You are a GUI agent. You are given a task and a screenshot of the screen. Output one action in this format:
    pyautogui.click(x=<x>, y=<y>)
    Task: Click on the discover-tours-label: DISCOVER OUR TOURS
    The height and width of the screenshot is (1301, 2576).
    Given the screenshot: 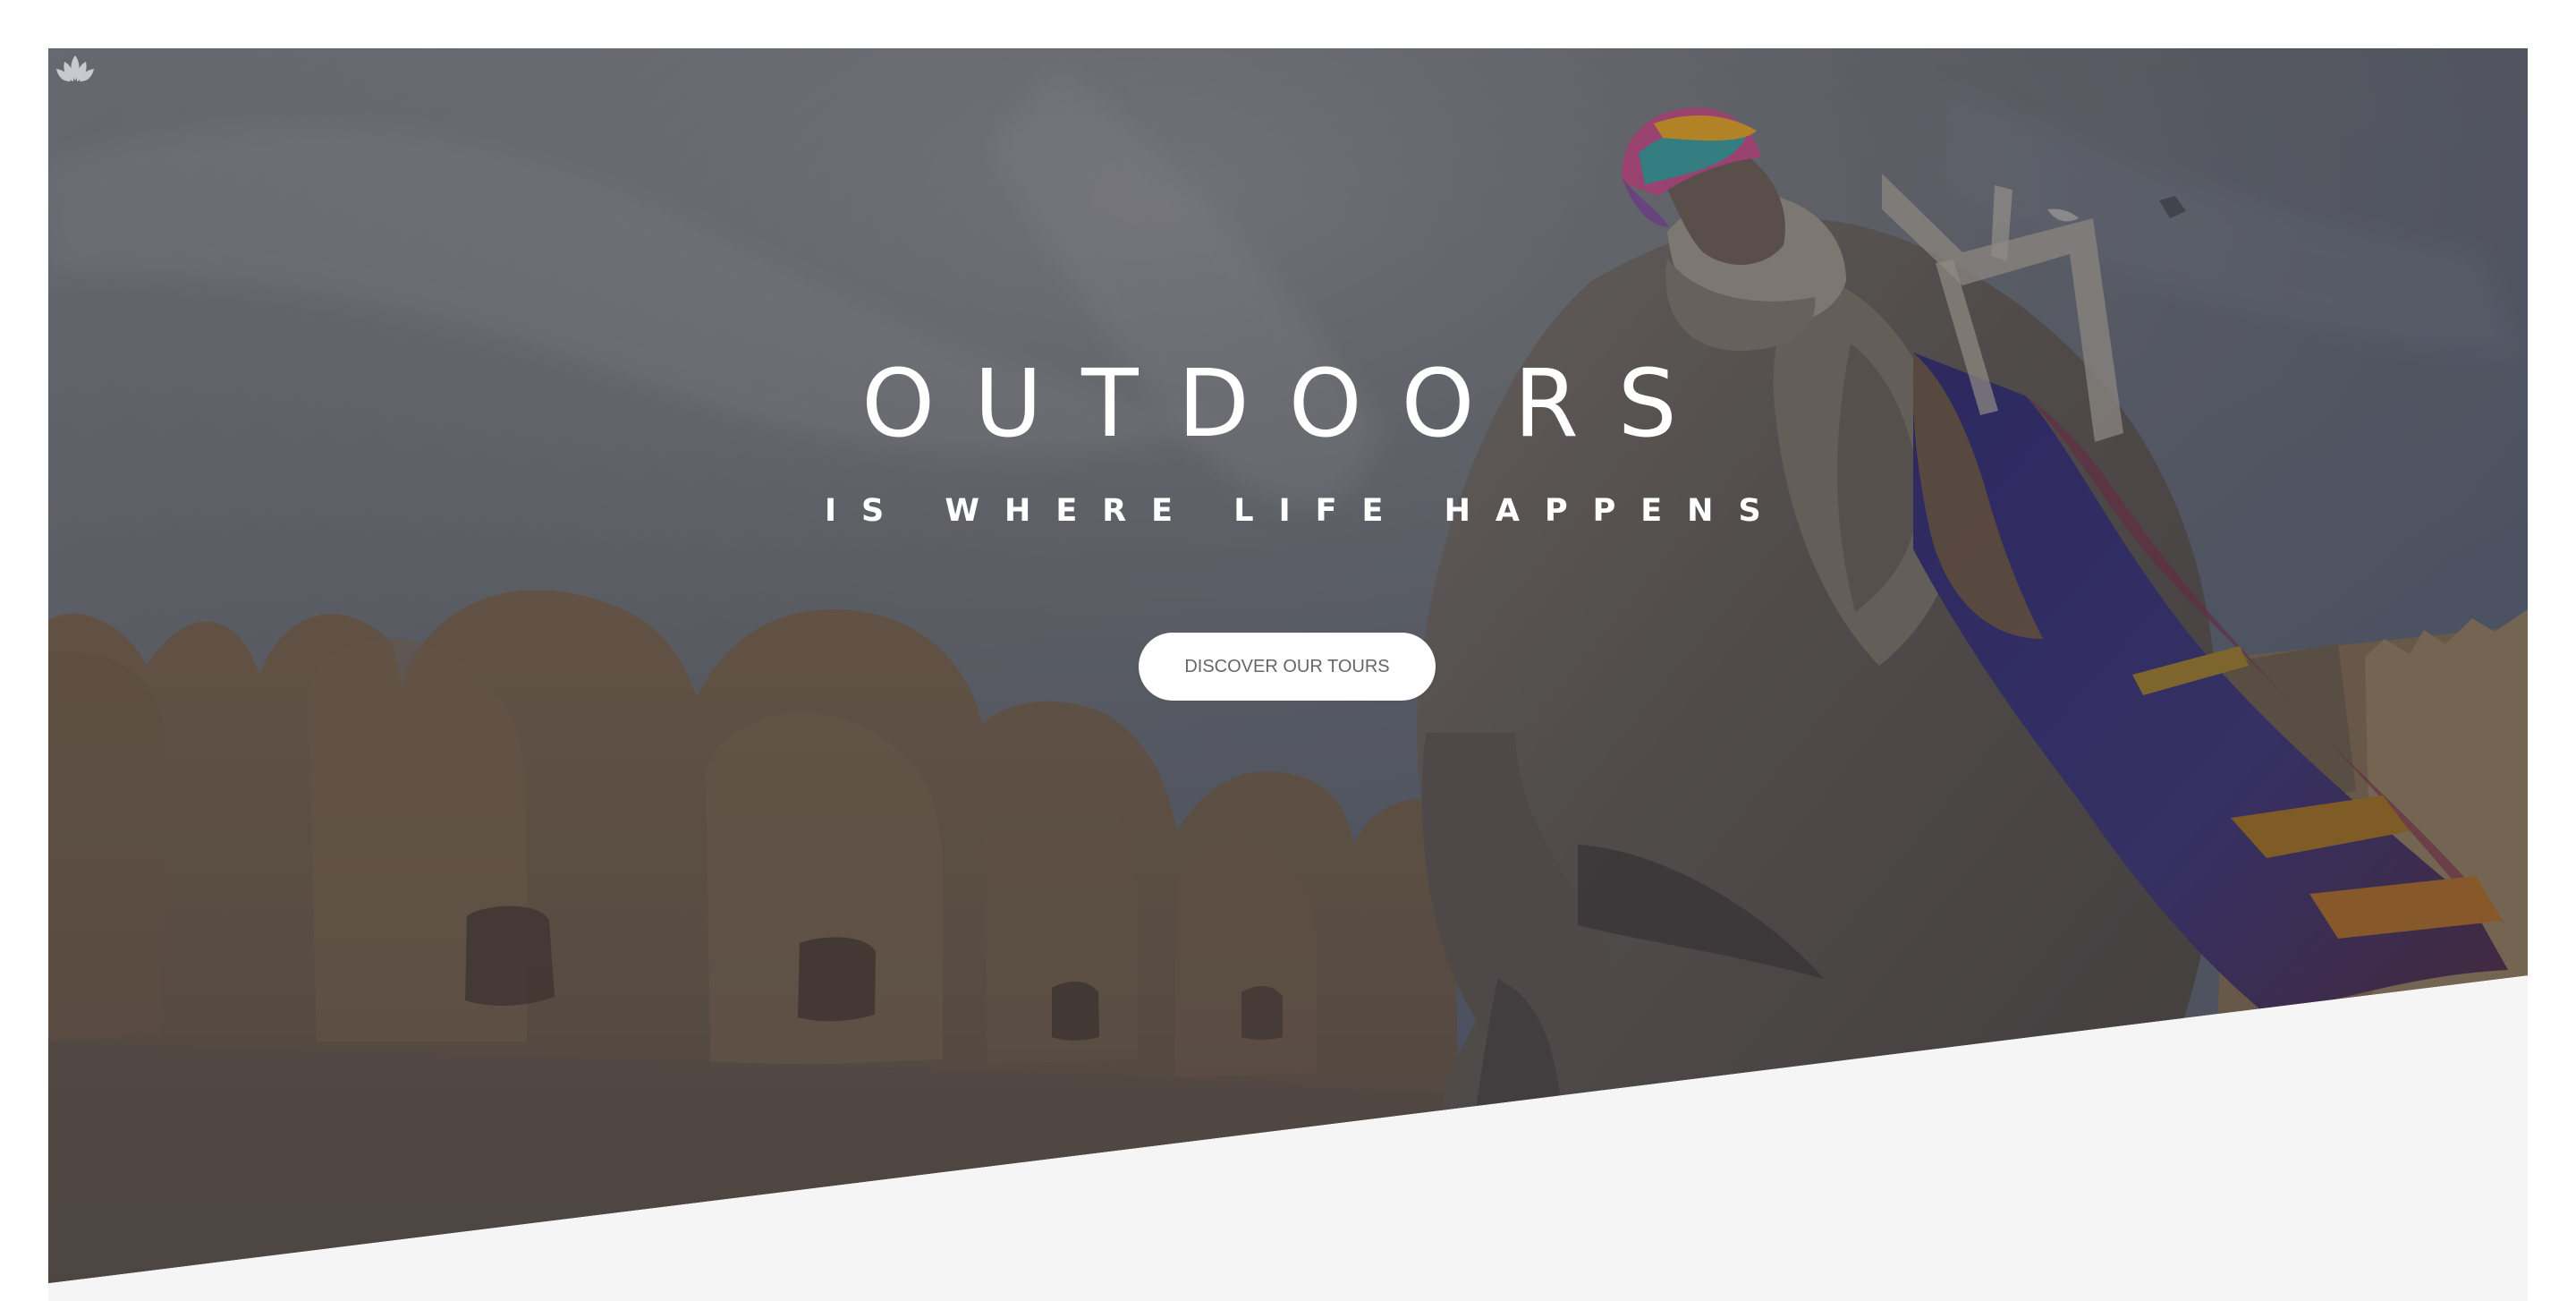 What is the action you would take?
    pyautogui.click(x=1287, y=666)
    